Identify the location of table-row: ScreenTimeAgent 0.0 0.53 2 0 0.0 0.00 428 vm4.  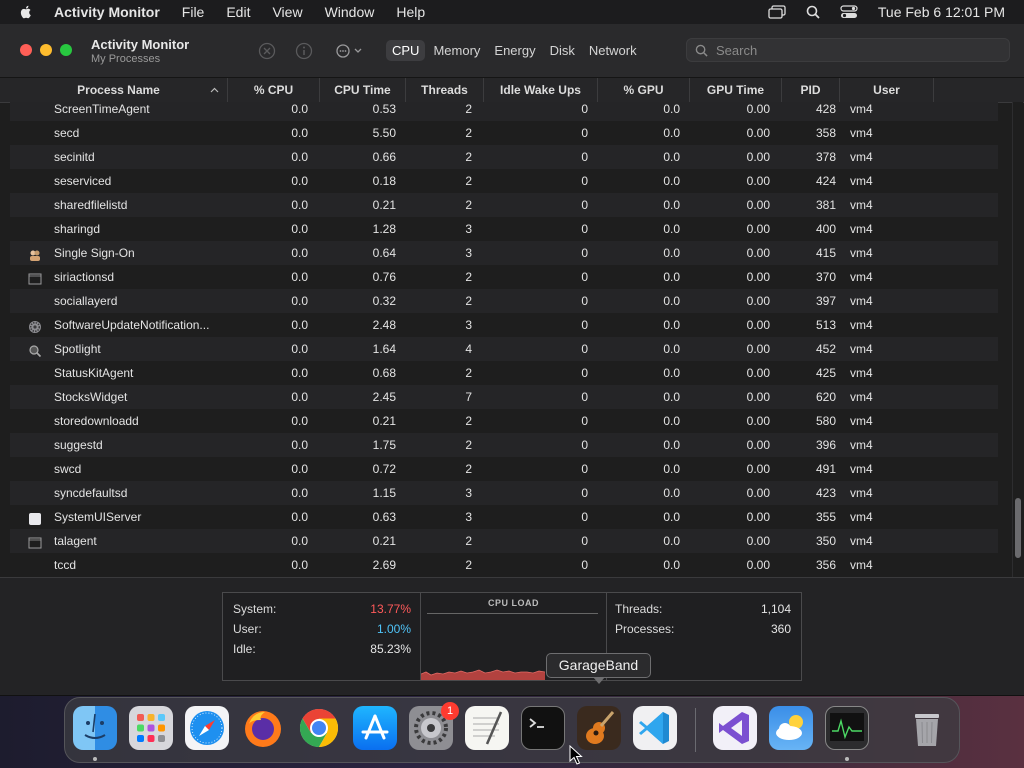
(504, 111).